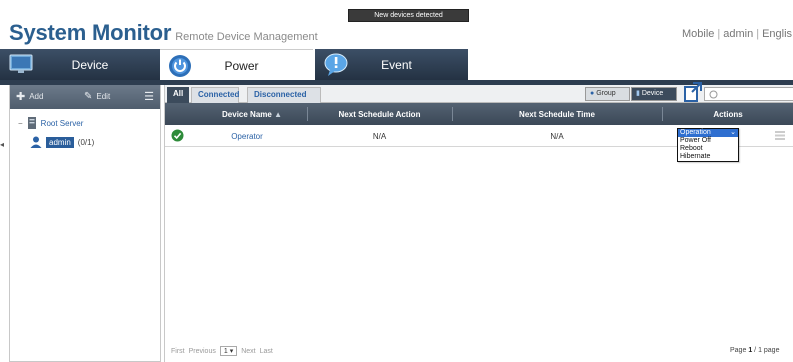 The image size is (793, 362). I want to click on tree-user-count: (0/1), so click(86, 142).